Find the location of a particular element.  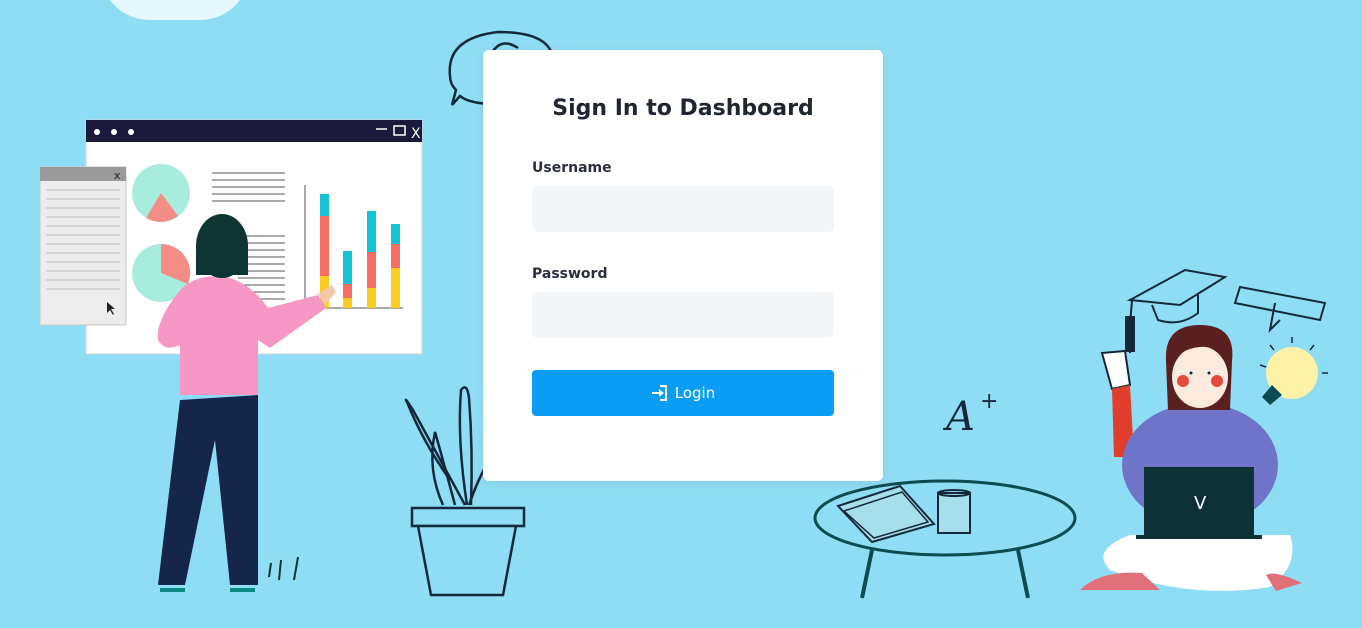

username-input is located at coordinates (683, 209).